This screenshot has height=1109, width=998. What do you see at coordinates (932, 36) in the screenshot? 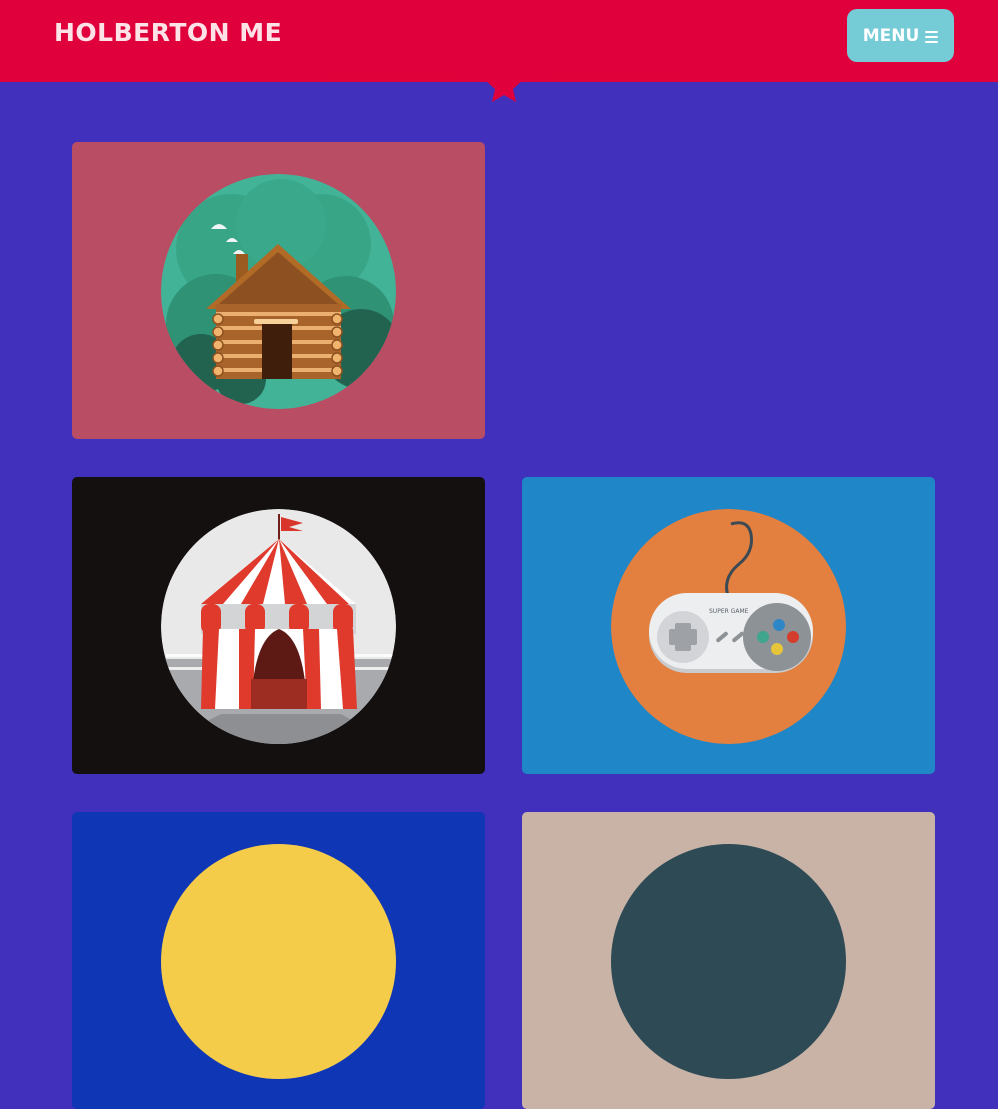
I see `hamburger-icon` at bounding box center [932, 36].